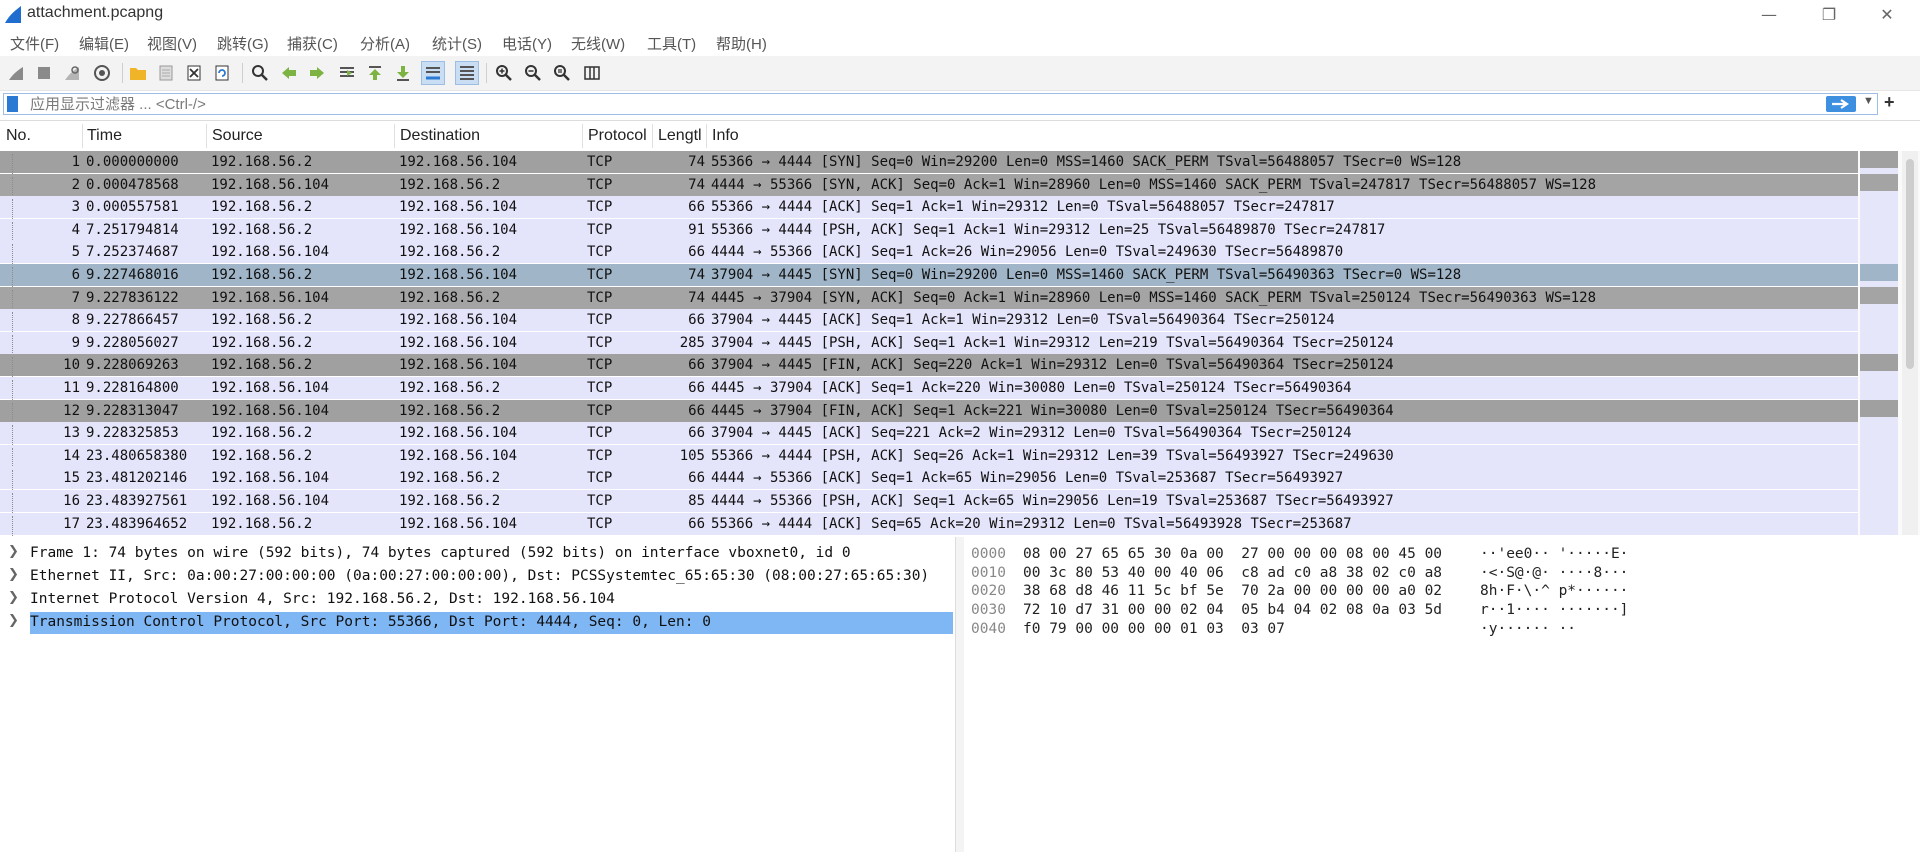  Describe the element at coordinates (172, 43) in the screenshot. I see `menu-view: 视图(V)` at that location.